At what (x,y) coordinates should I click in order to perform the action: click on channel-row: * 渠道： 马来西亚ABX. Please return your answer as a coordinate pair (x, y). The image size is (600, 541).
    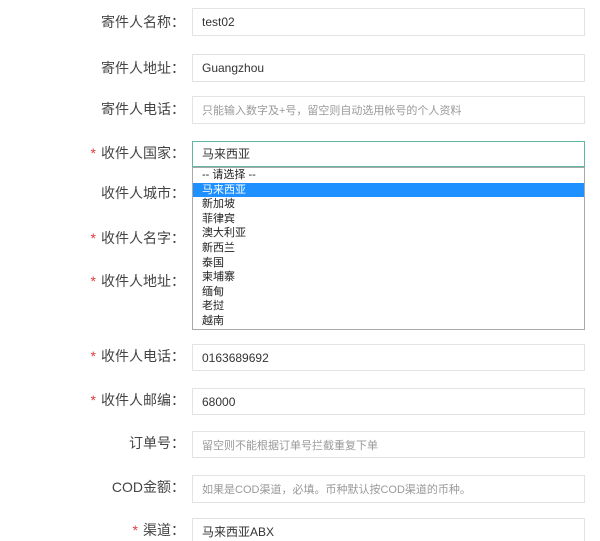
    Looking at the image, I should click on (300, 529).